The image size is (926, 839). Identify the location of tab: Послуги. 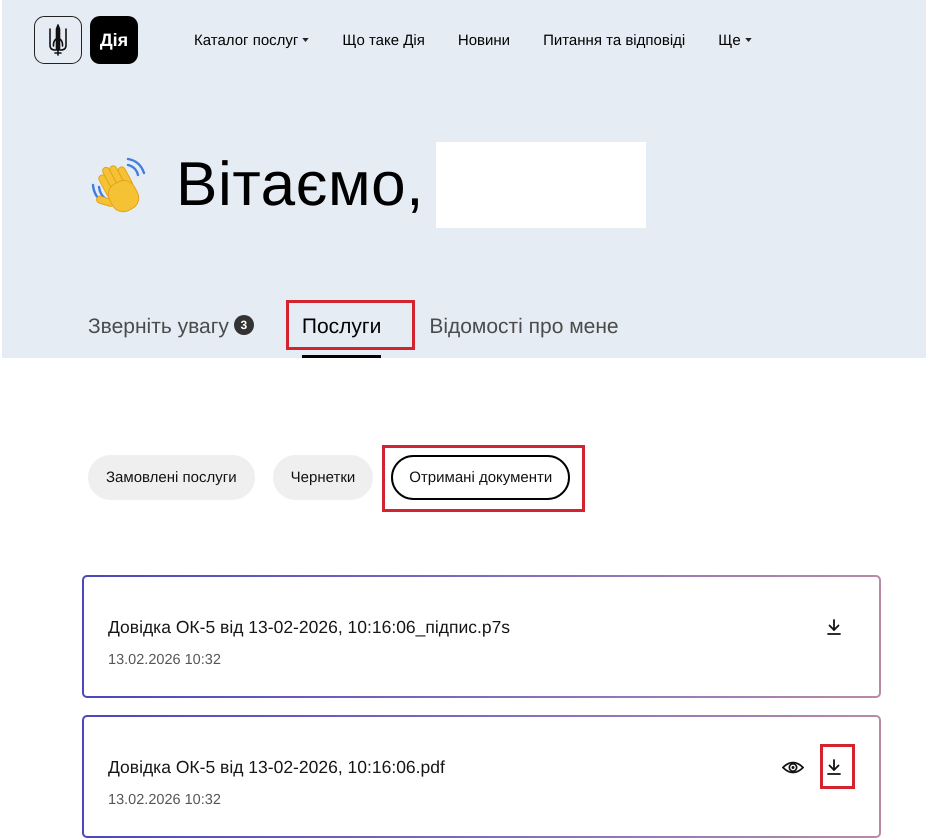
(342, 327).